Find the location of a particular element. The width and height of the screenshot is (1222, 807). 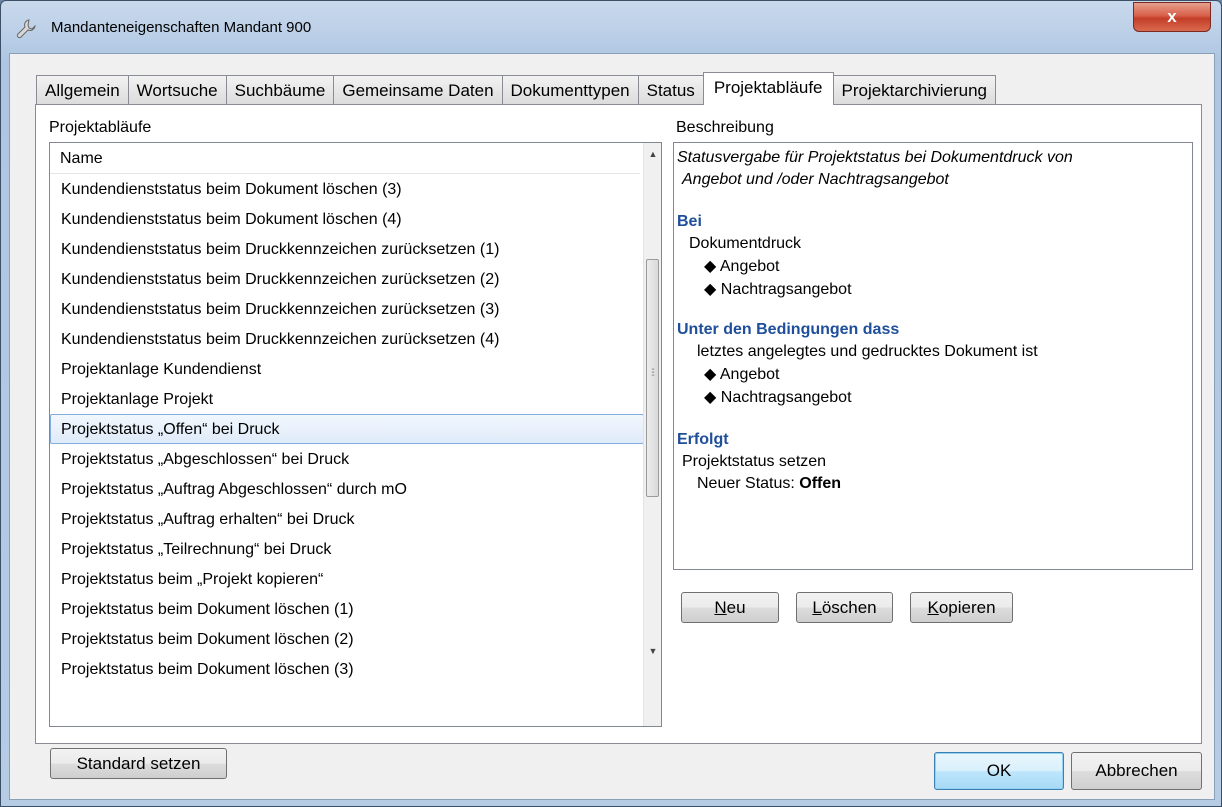

tab-wortsuche: Wortsuche is located at coordinates (177, 89).